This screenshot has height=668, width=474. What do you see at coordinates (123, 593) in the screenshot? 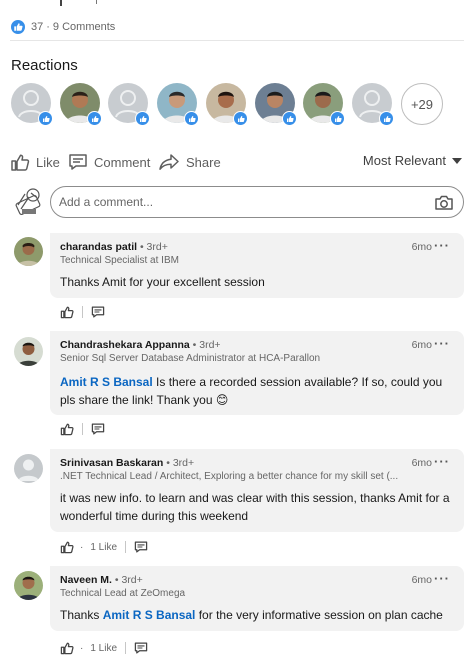
I see `commenter-headline: Technical Lead at ZeOmega` at bounding box center [123, 593].